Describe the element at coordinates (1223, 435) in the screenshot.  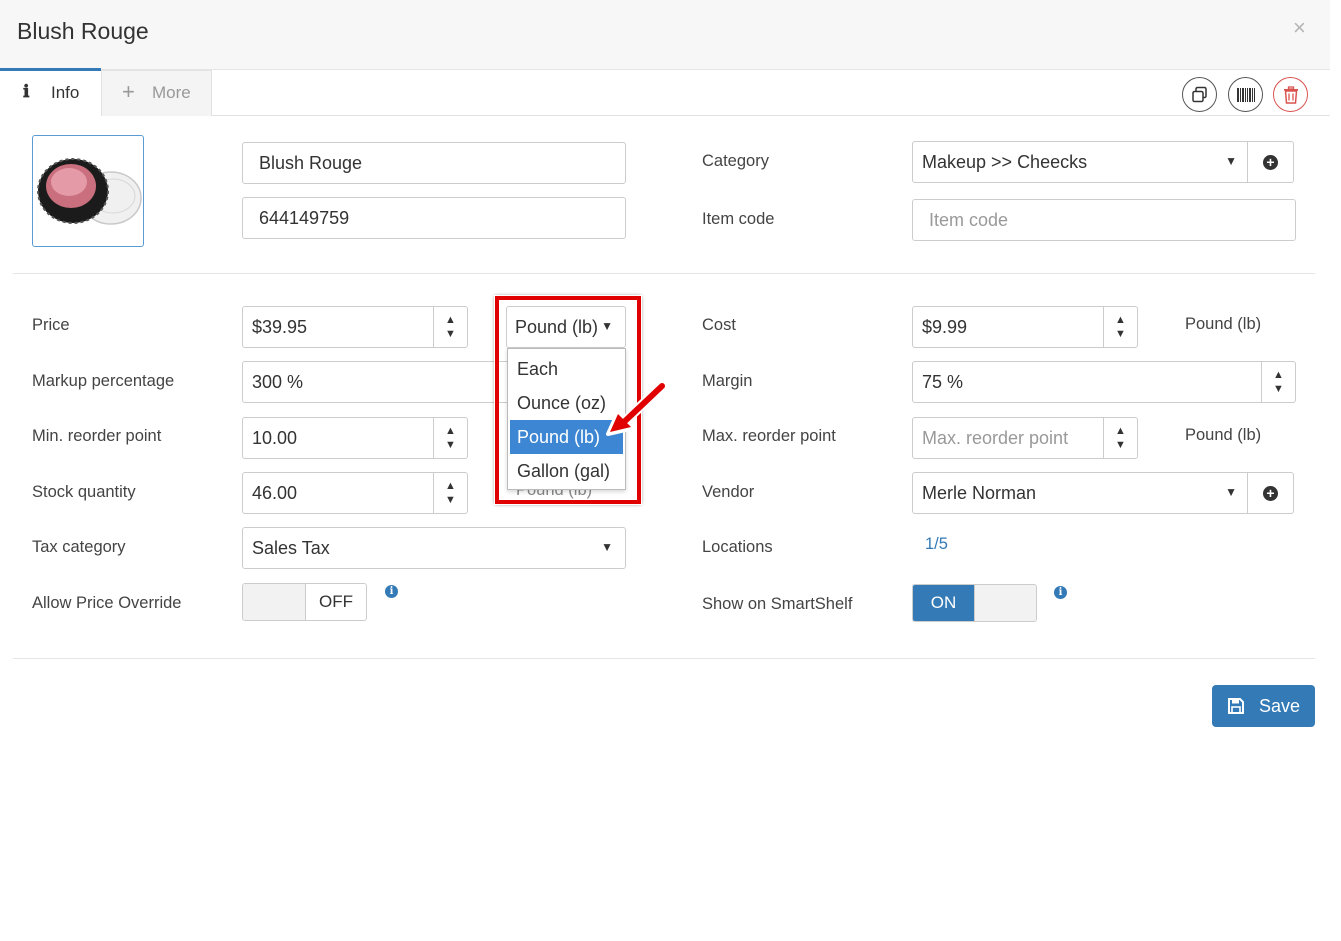
I see `max-reorder-unit-label: Pound (lb)` at that location.